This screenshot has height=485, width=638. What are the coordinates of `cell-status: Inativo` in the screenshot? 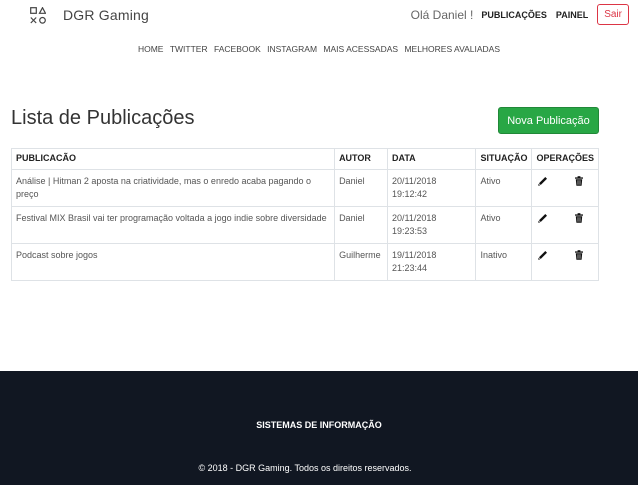 It's located at (504, 262).